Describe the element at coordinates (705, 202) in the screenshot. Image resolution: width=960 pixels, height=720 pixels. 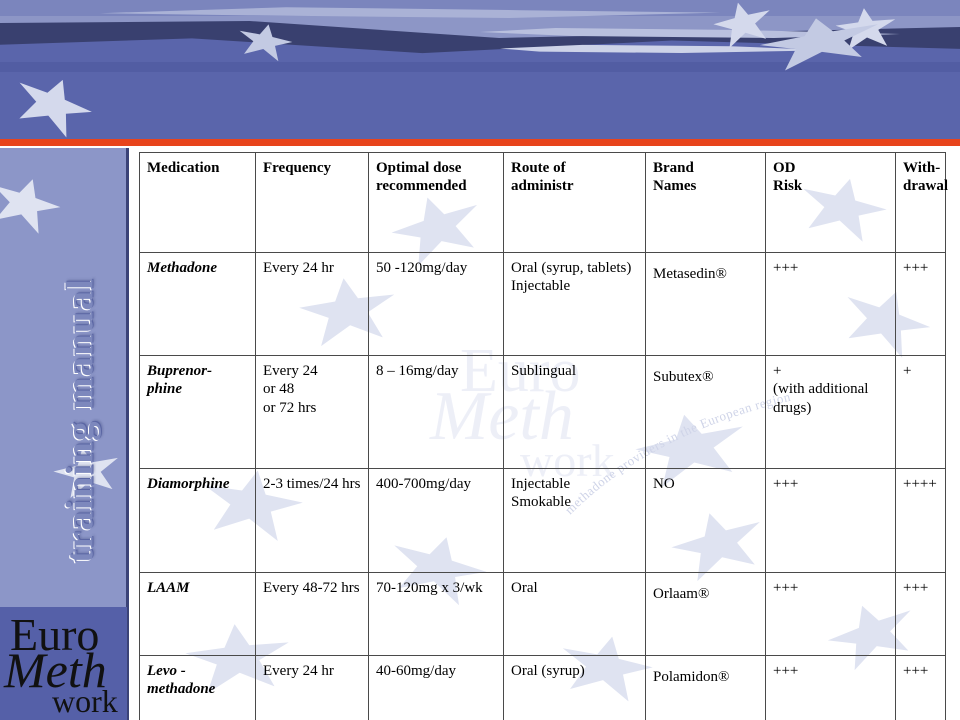
I see `column-header-brand-names: Brand Names` at that location.